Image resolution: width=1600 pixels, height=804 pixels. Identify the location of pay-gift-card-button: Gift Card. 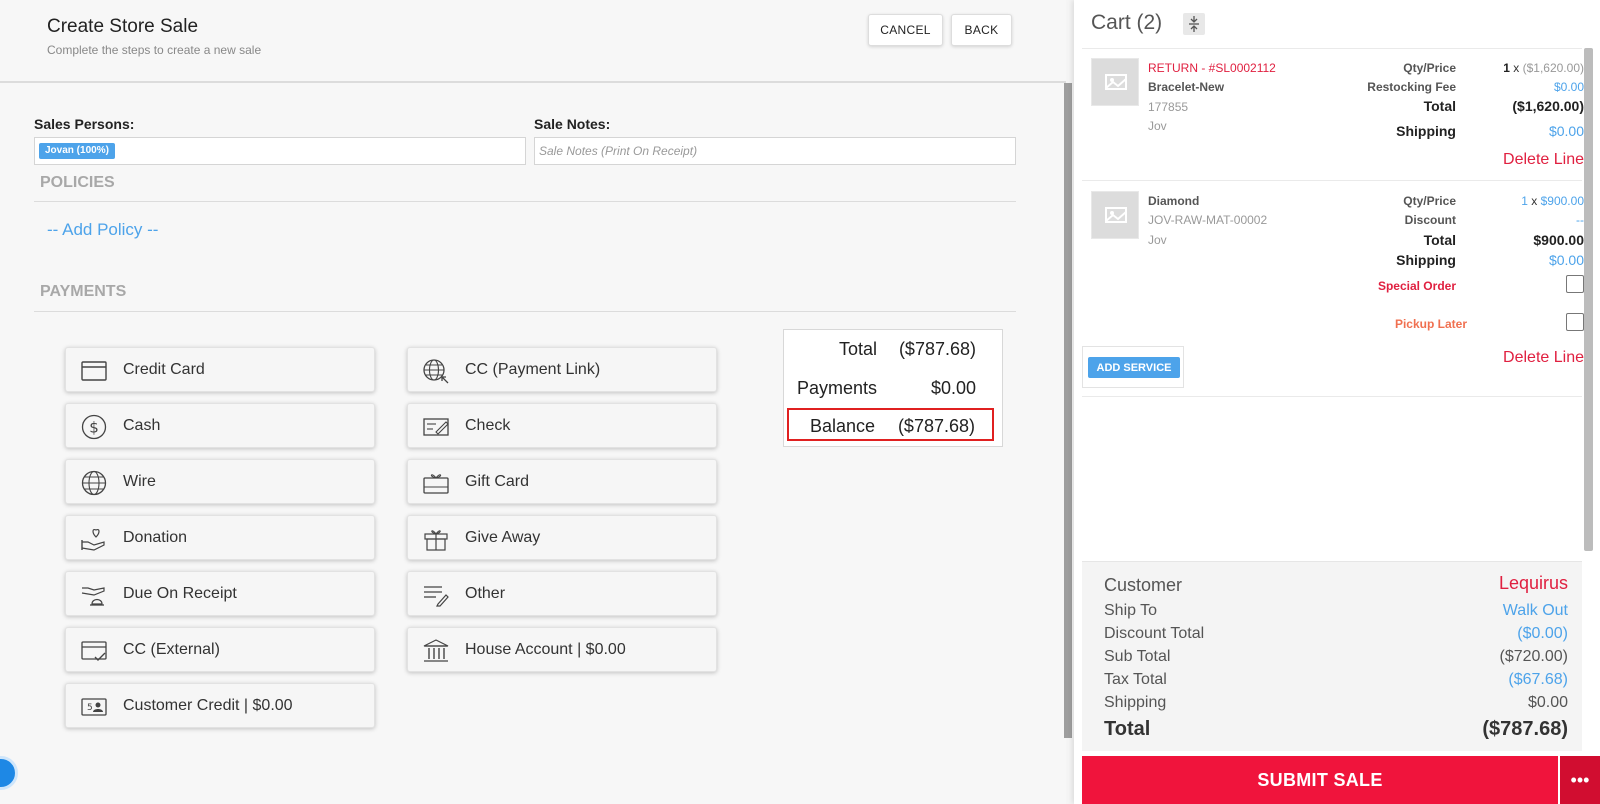
(562, 481).